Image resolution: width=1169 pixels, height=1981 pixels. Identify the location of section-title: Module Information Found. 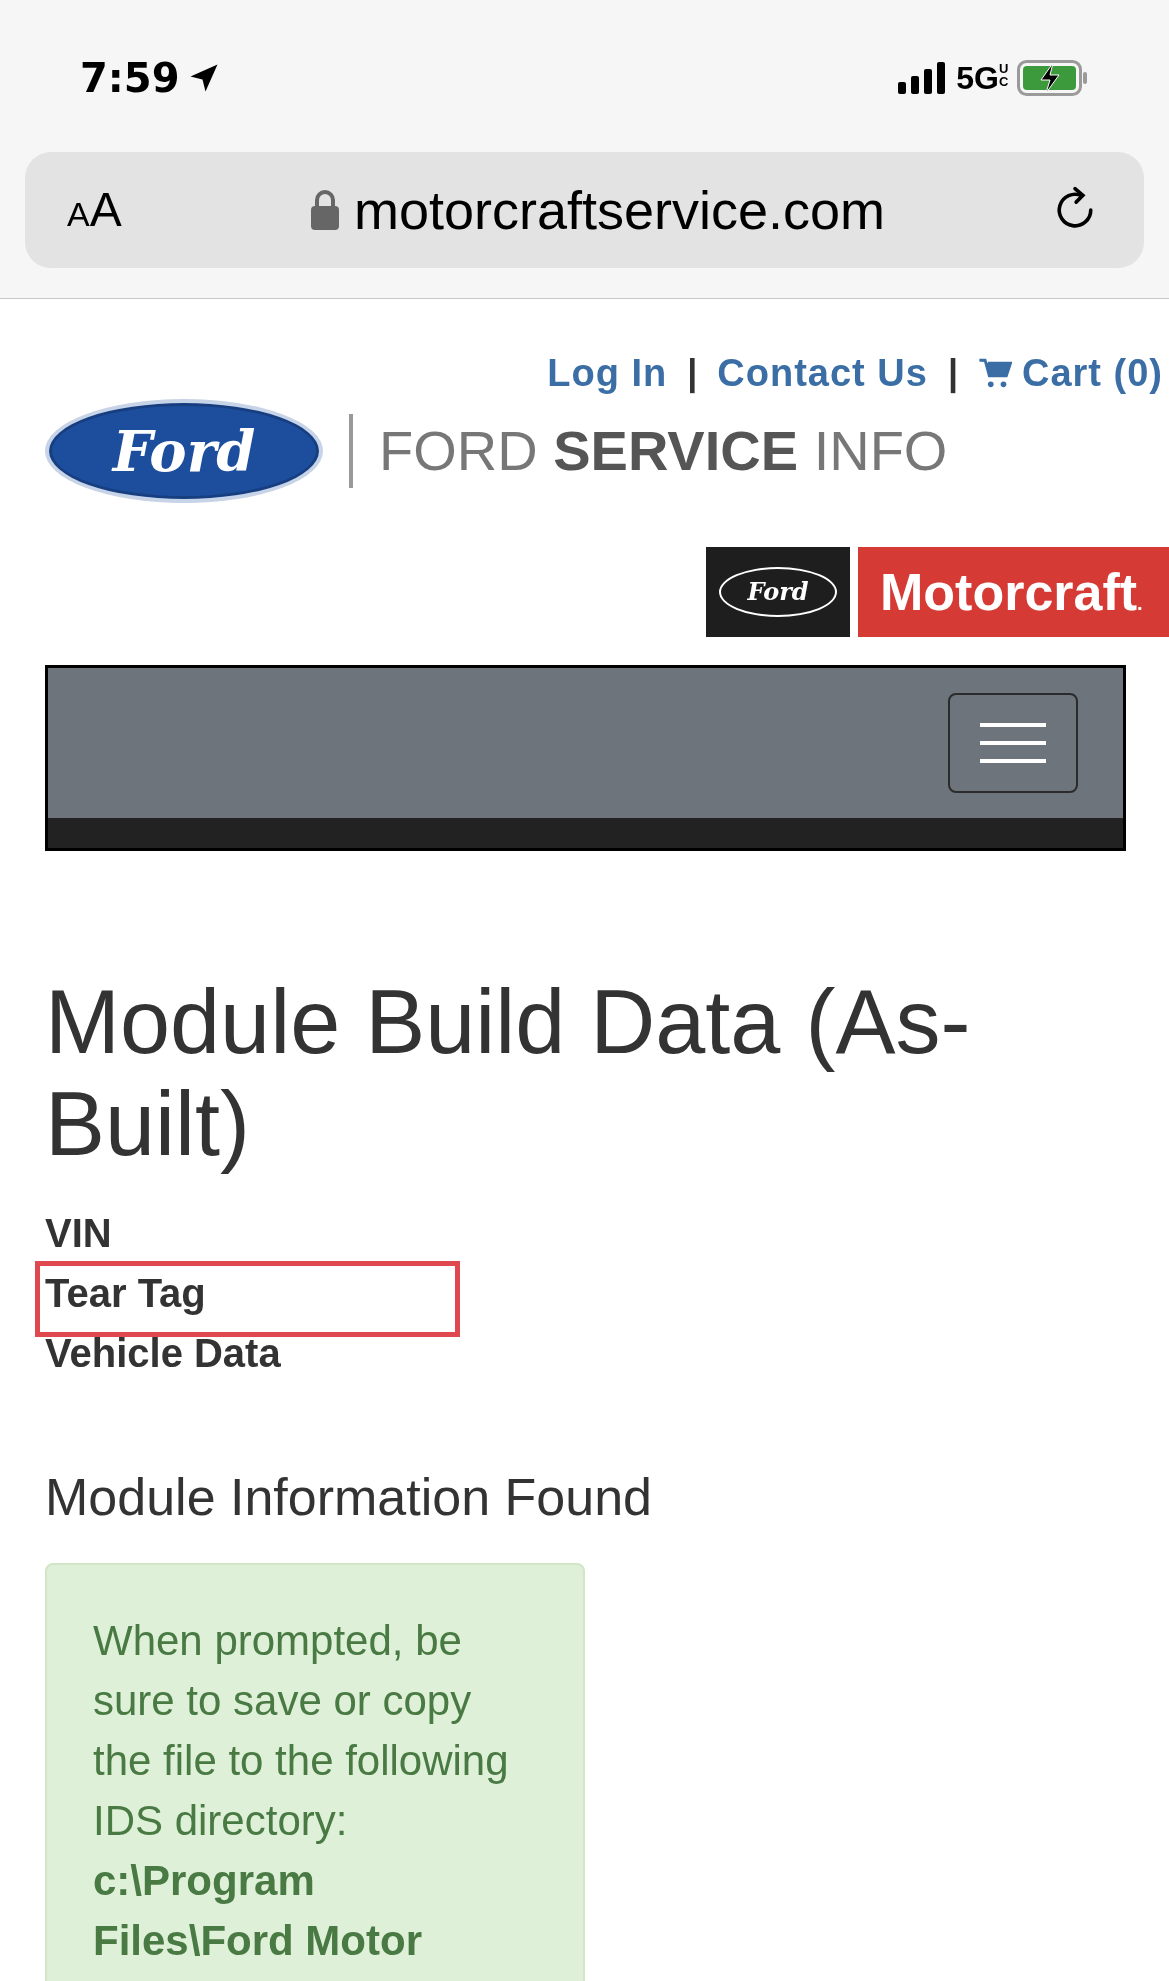
(349, 1497).